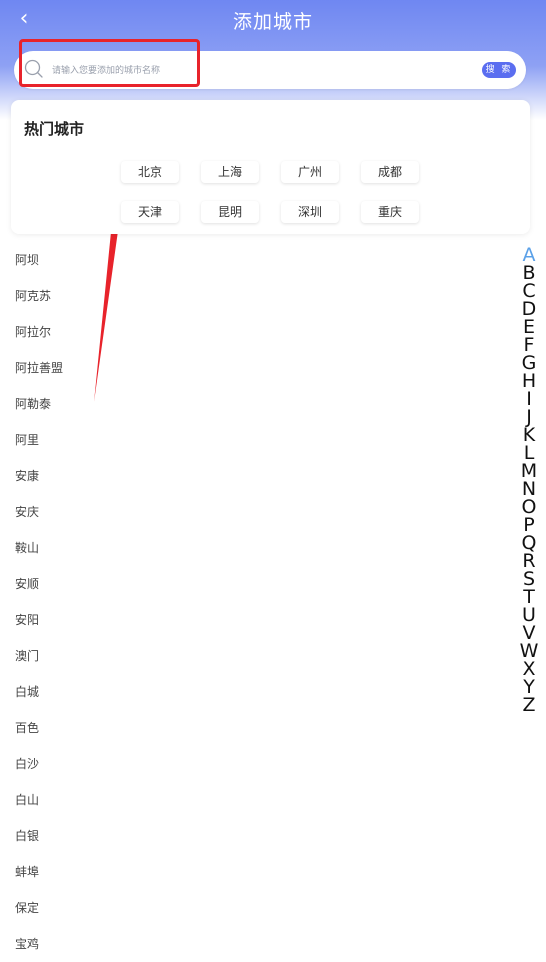 This screenshot has height=962, width=546. Describe the element at coordinates (165, 656) in the screenshot. I see `city-list-item: 澳门` at that location.